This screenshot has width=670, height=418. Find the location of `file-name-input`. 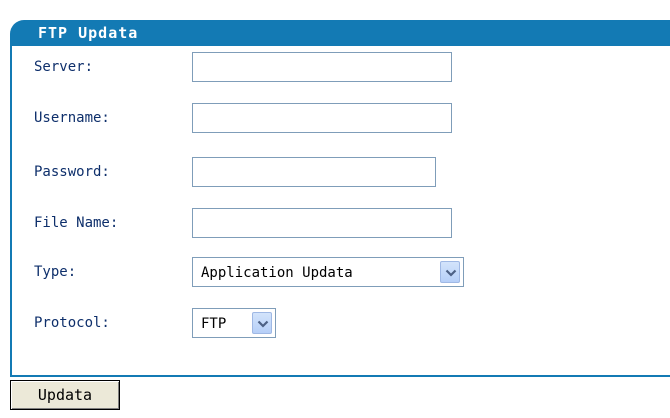

file-name-input is located at coordinates (322, 223).